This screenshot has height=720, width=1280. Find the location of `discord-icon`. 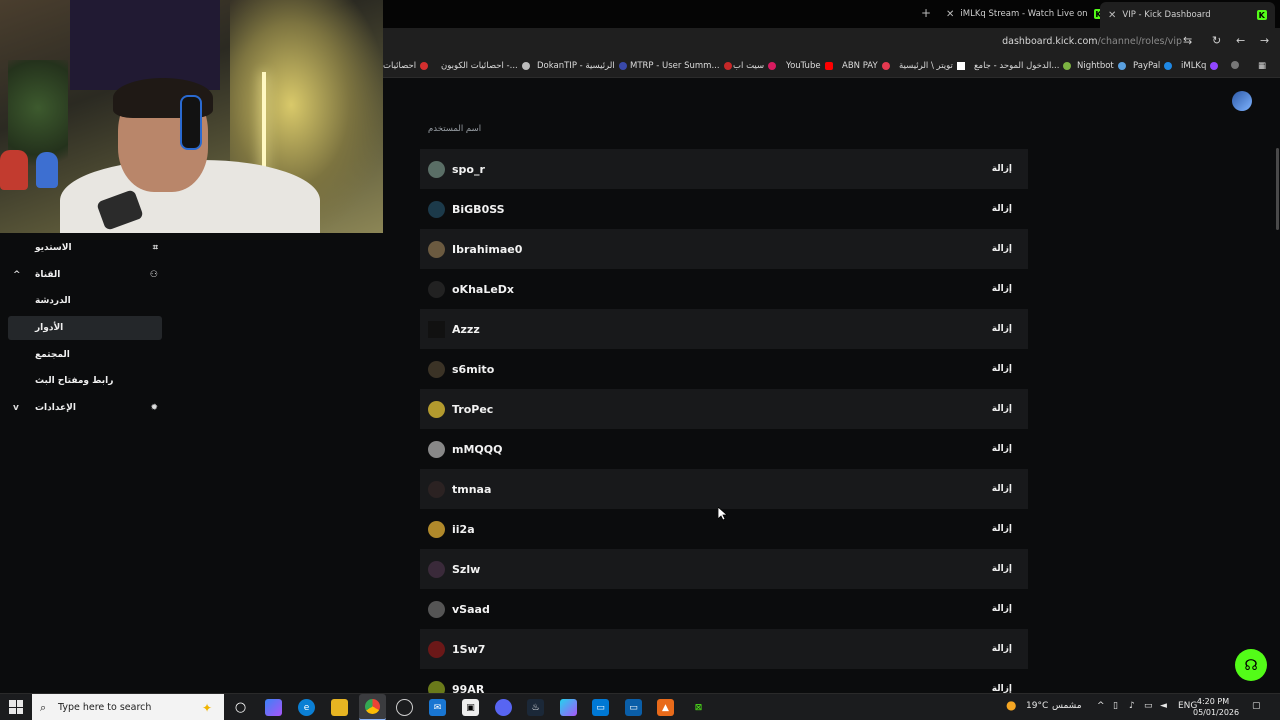

discord-icon is located at coordinates (503, 707).